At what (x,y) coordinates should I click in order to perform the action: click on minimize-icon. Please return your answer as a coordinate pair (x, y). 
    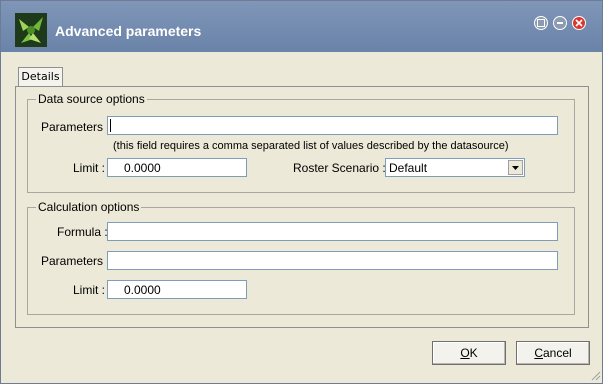
    Looking at the image, I should click on (560, 23).